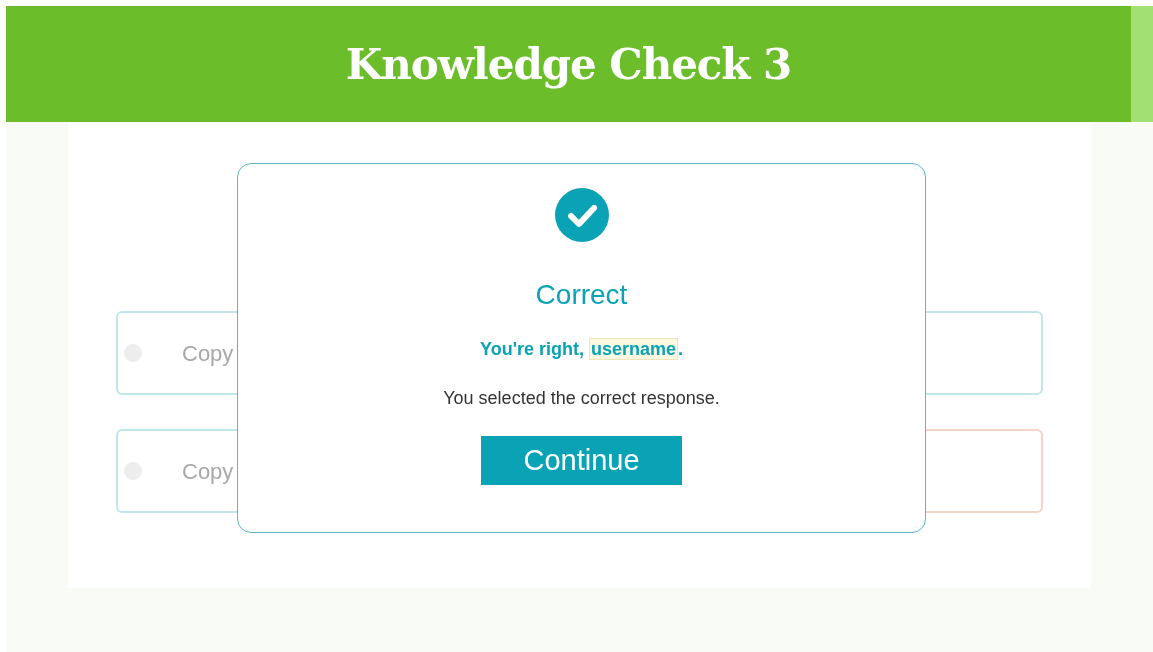 The image size is (1153, 652). What do you see at coordinates (581, 460) in the screenshot?
I see `continue-button: Continue` at bounding box center [581, 460].